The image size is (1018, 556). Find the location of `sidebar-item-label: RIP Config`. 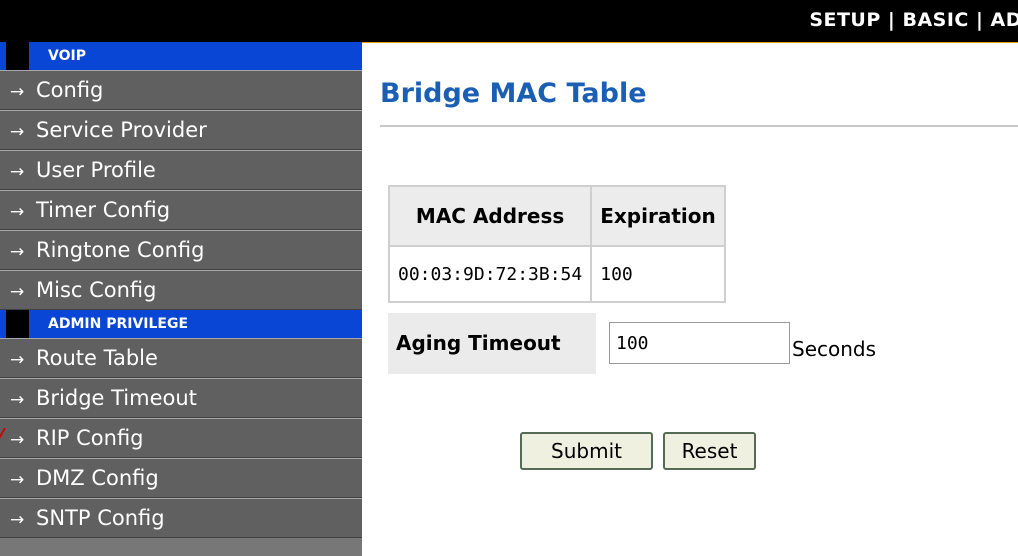

sidebar-item-label: RIP Config is located at coordinates (90, 438).